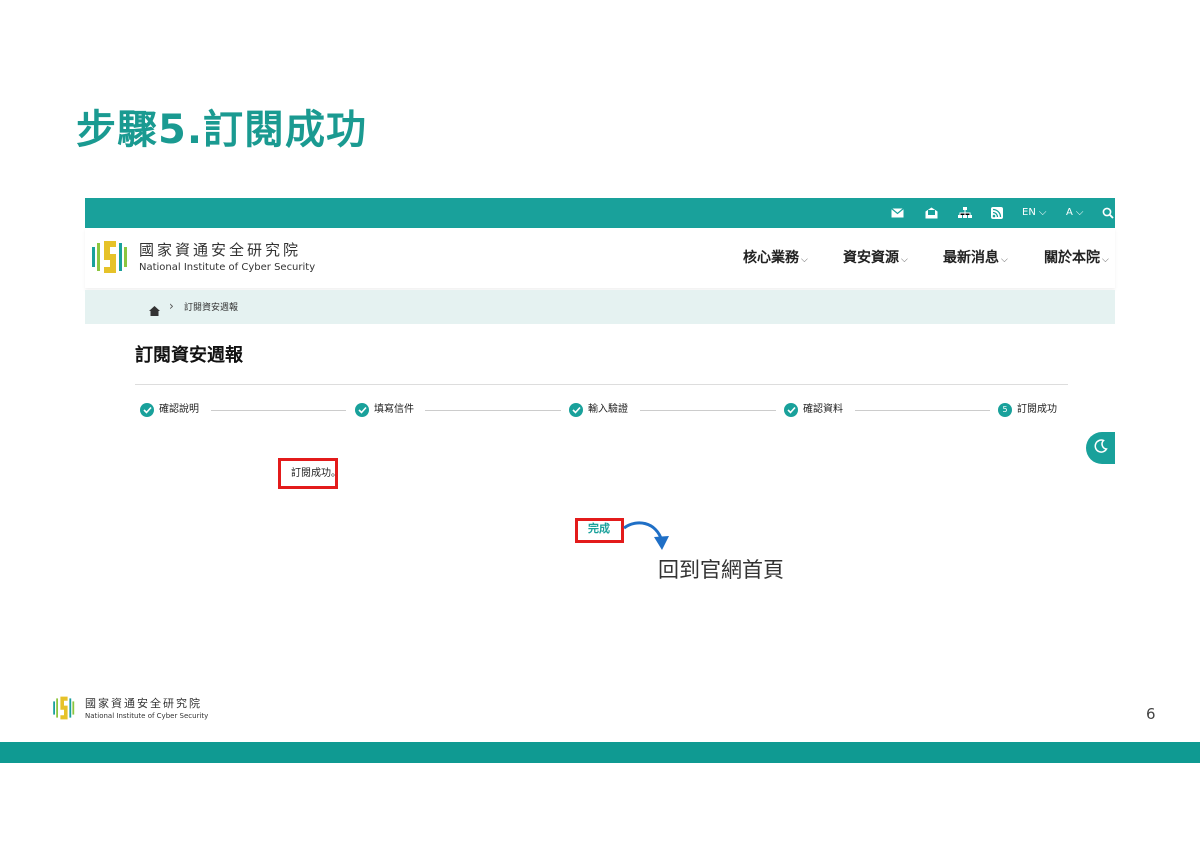  What do you see at coordinates (1108, 213) in the screenshot?
I see `search-icon` at bounding box center [1108, 213].